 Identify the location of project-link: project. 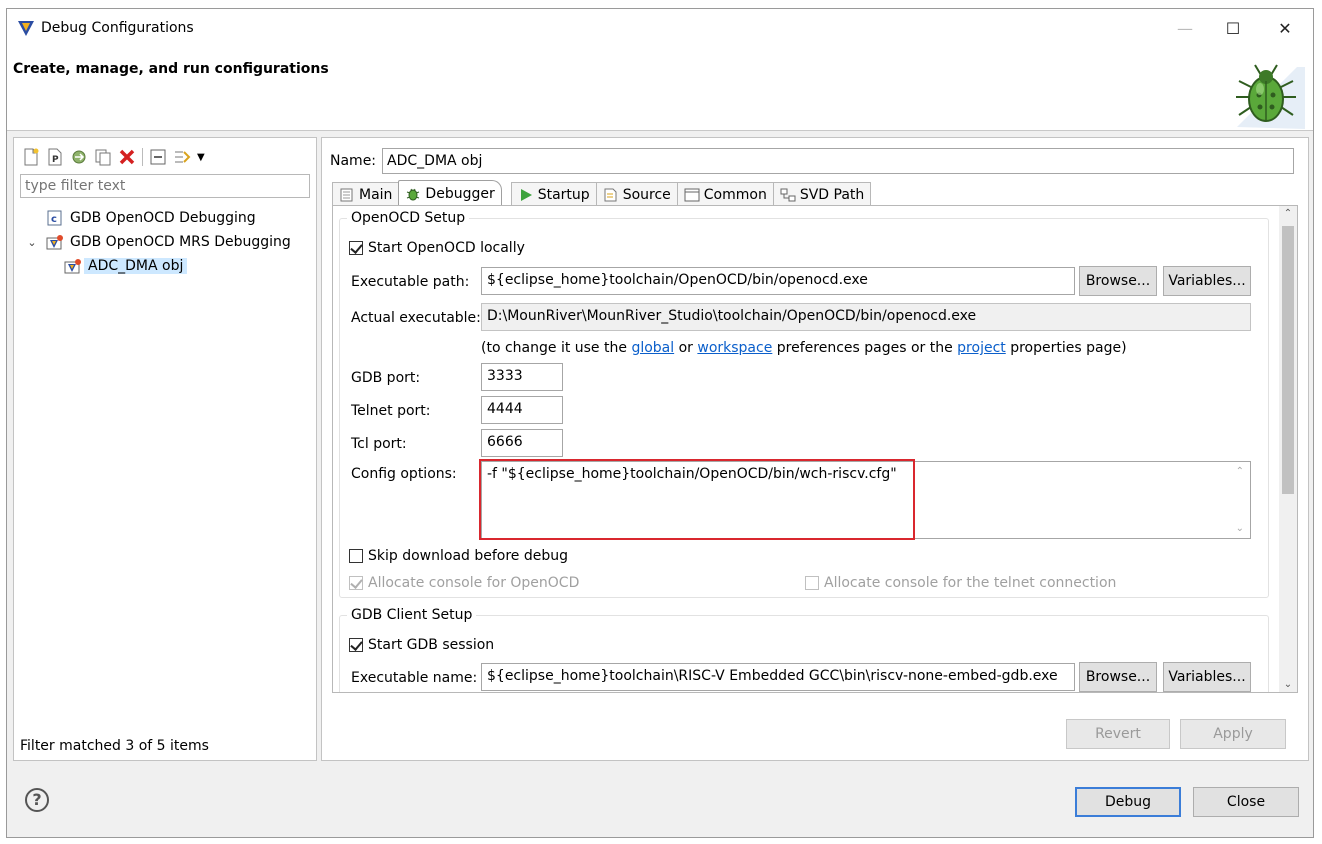
(981, 348).